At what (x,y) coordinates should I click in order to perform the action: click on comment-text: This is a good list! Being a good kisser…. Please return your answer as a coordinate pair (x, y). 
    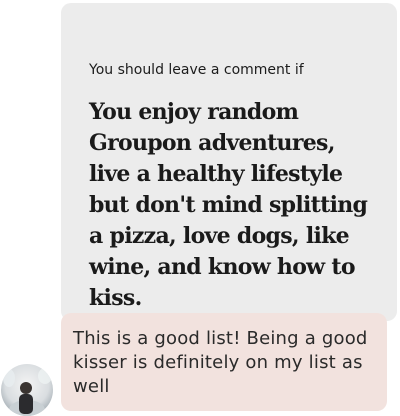
    Looking at the image, I should click on (220, 362).